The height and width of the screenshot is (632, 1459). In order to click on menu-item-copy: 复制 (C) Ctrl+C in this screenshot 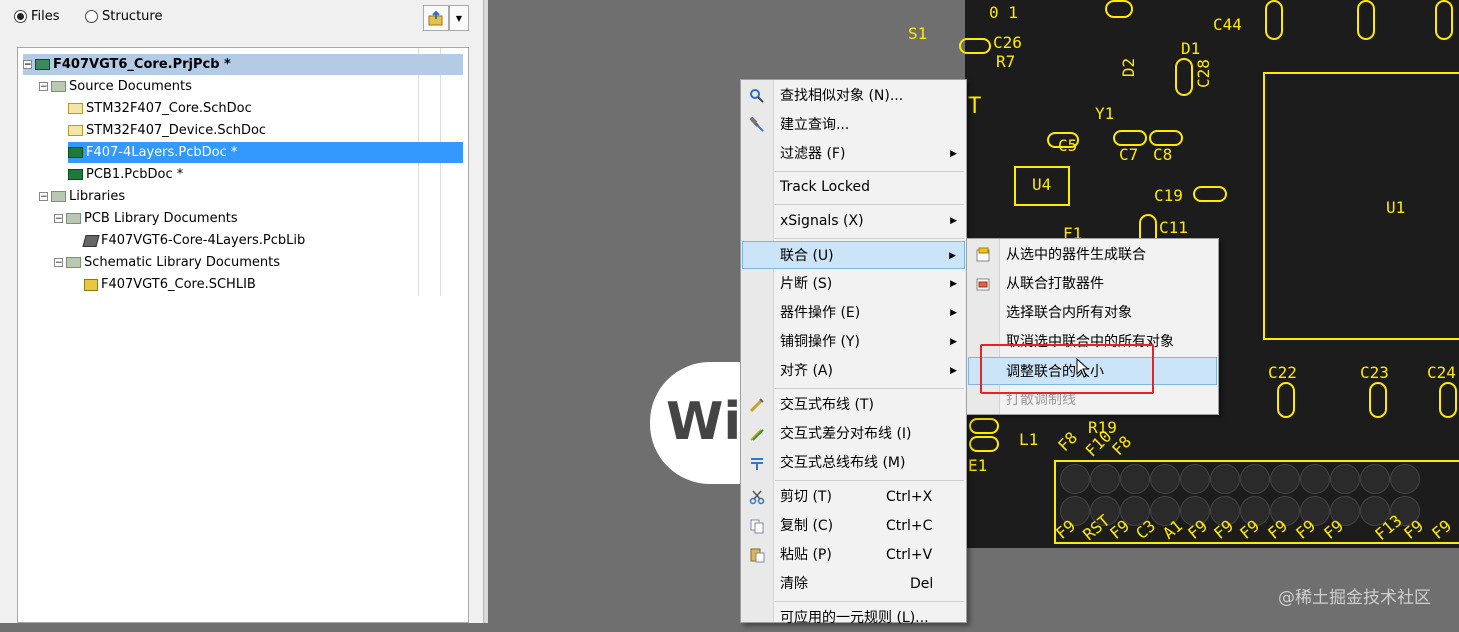, I will do `click(853, 526)`.